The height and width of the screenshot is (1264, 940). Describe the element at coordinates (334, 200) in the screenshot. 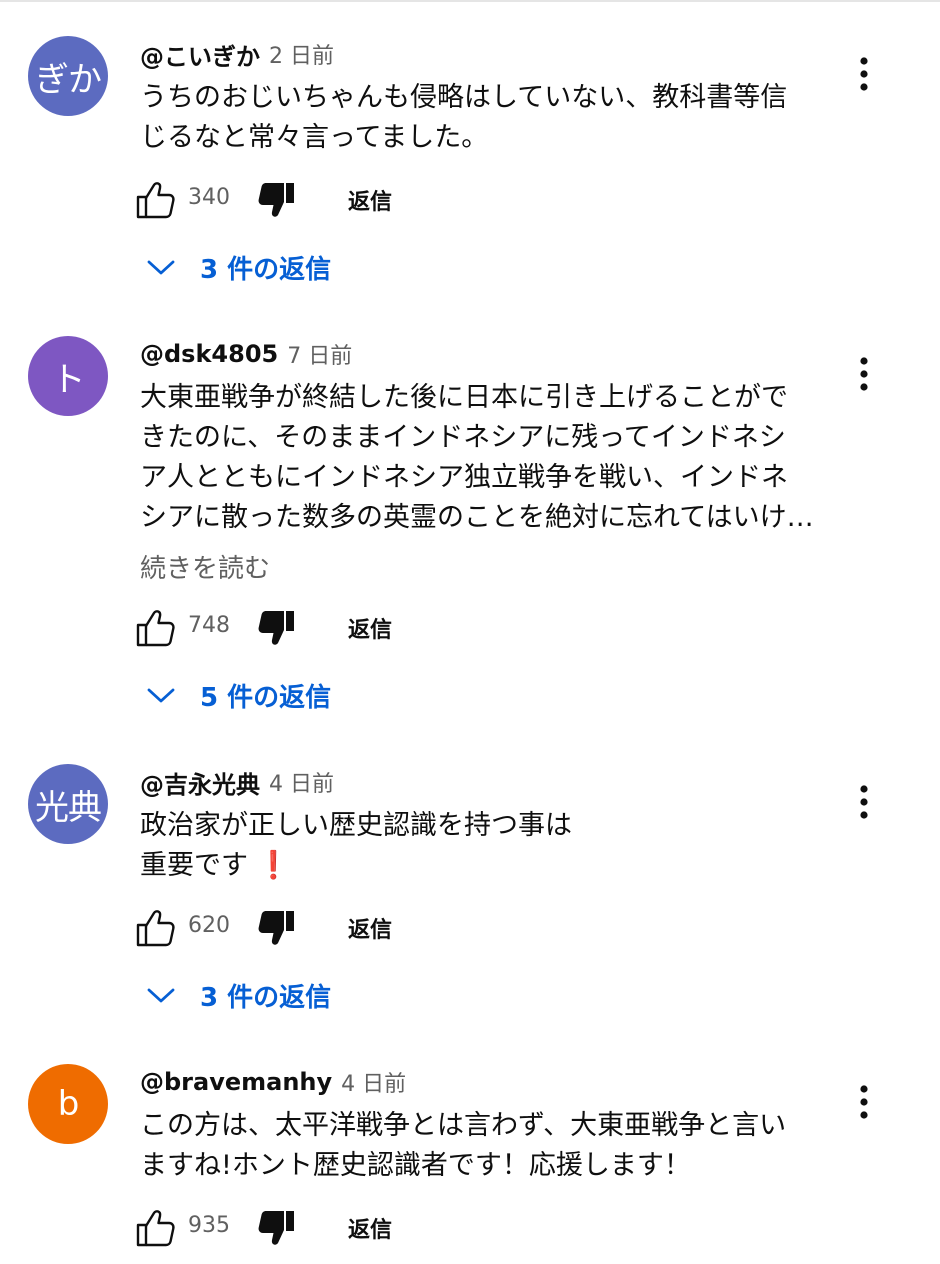

I see `comment-actions: 340 返信` at that location.